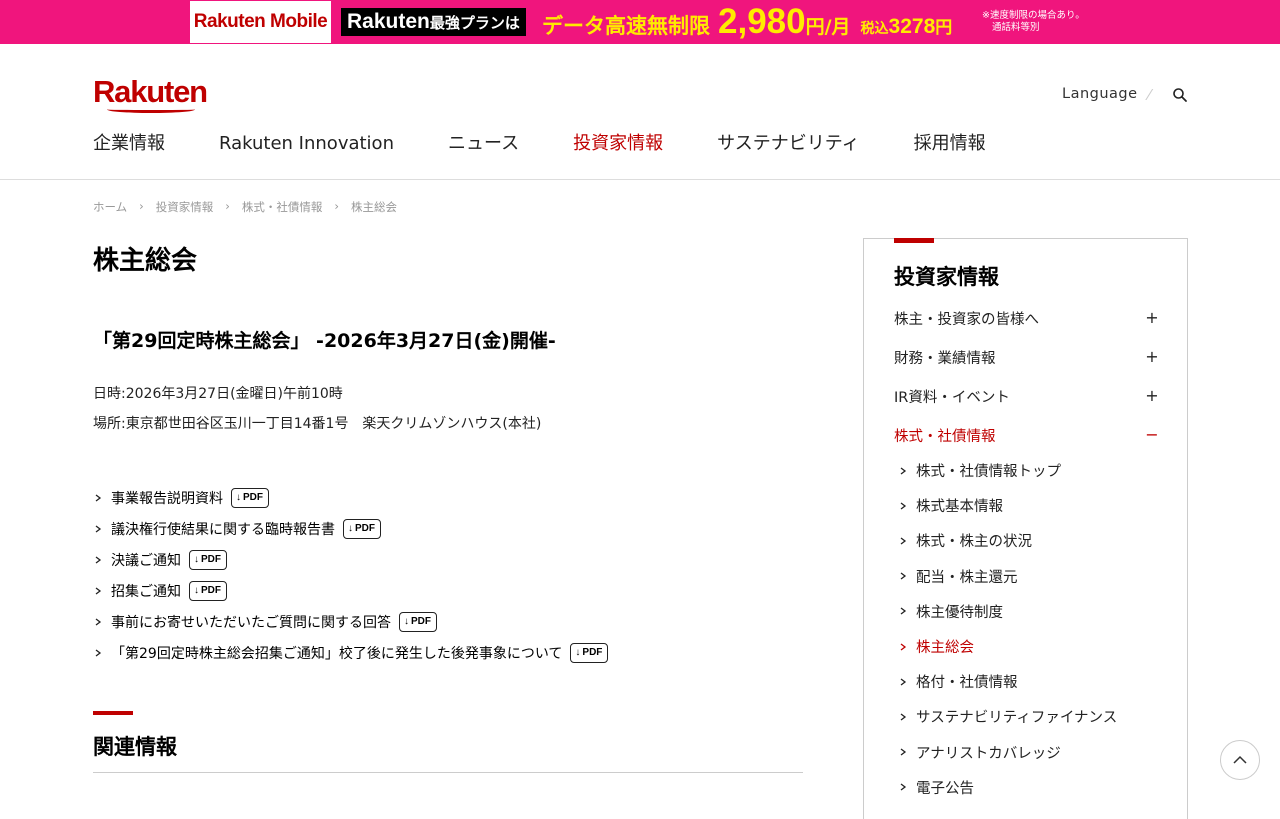 This screenshot has width=1280, height=819. What do you see at coordinates (448, 772) in the screenshot?
I see `related-divider` at bounding box center [448, 772].